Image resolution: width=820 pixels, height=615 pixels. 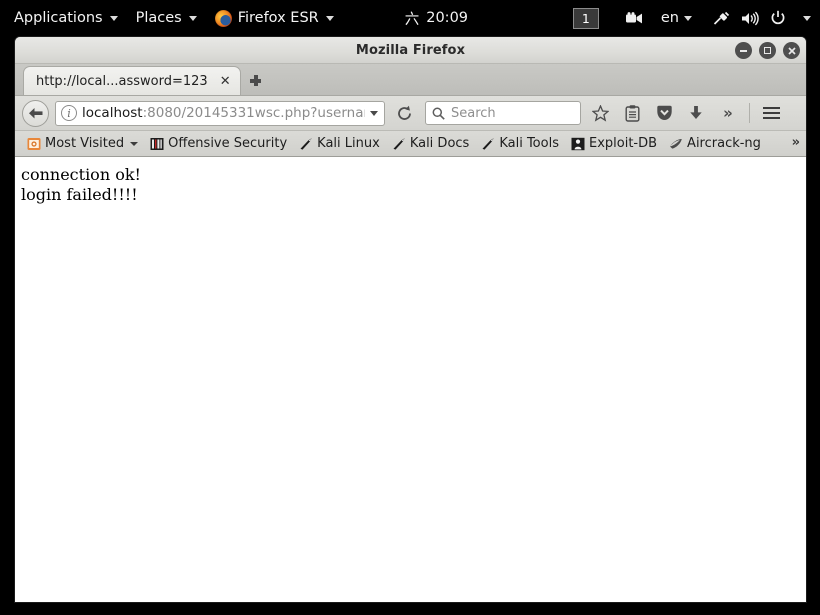 What do you see at coordinates (58, 18) in the screenshot?
I see `applications-menu-label: Applications` at bounding box center [58, 18].